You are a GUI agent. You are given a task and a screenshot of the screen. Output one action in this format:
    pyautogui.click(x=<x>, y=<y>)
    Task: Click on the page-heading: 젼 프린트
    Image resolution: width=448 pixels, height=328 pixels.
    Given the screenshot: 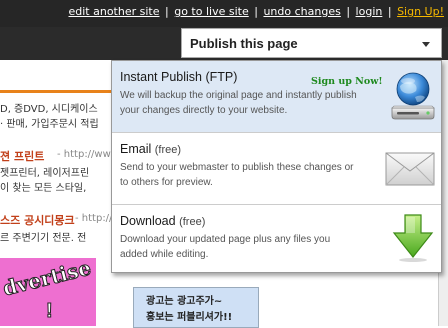 What is the action you would take?
    pyautogui.click(x=22, y=156)
    